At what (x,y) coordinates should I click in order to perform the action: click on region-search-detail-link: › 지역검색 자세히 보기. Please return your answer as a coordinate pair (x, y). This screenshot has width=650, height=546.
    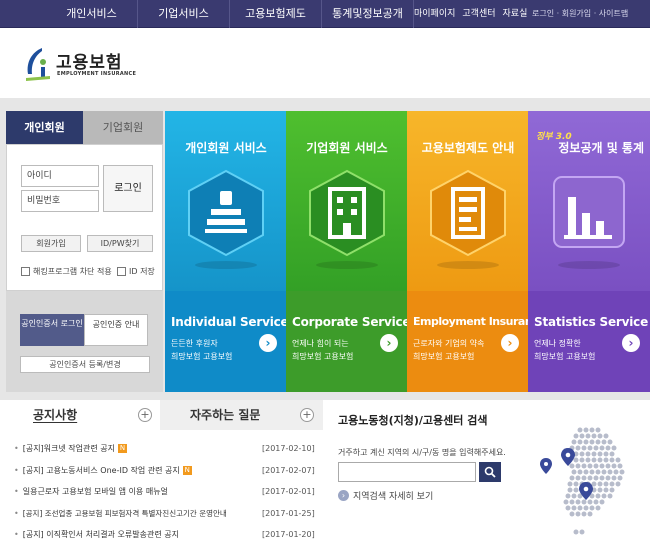
    Looking at the image, I should click on (385, 495).